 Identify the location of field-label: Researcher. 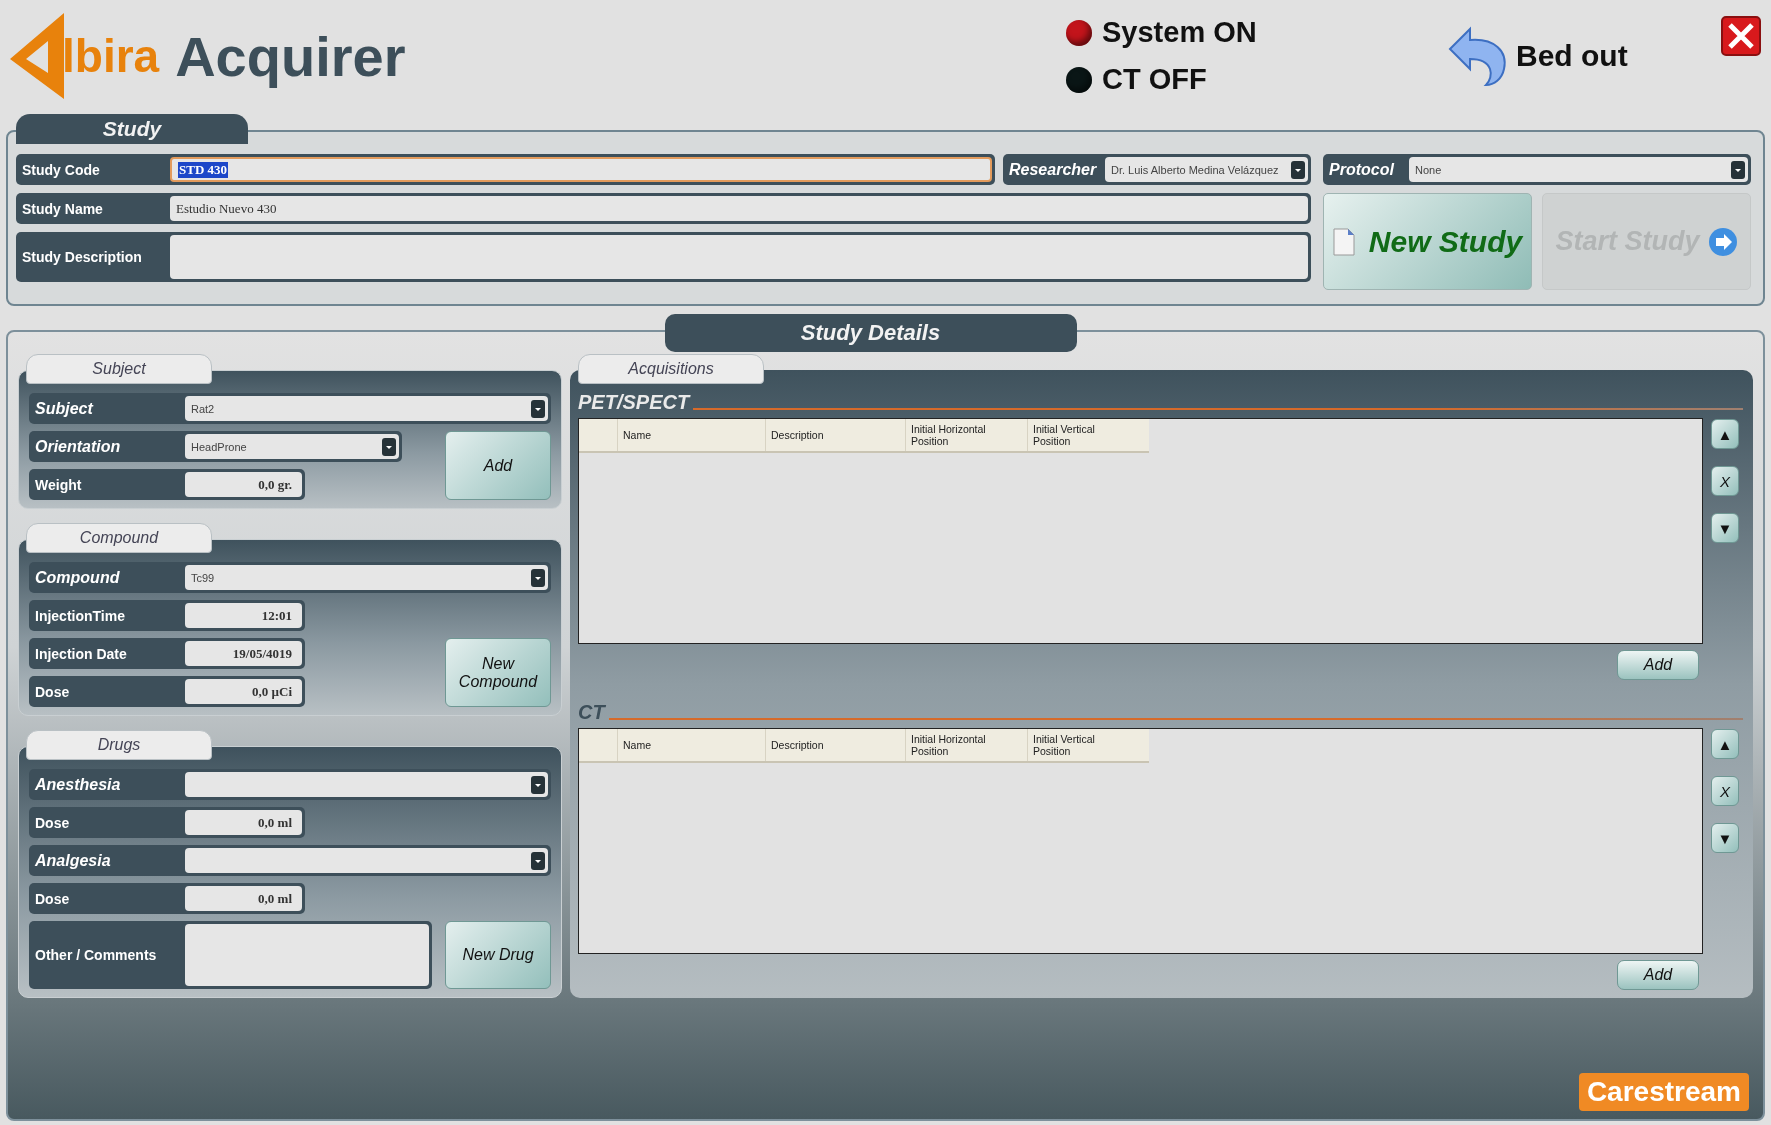
(1053, 169).